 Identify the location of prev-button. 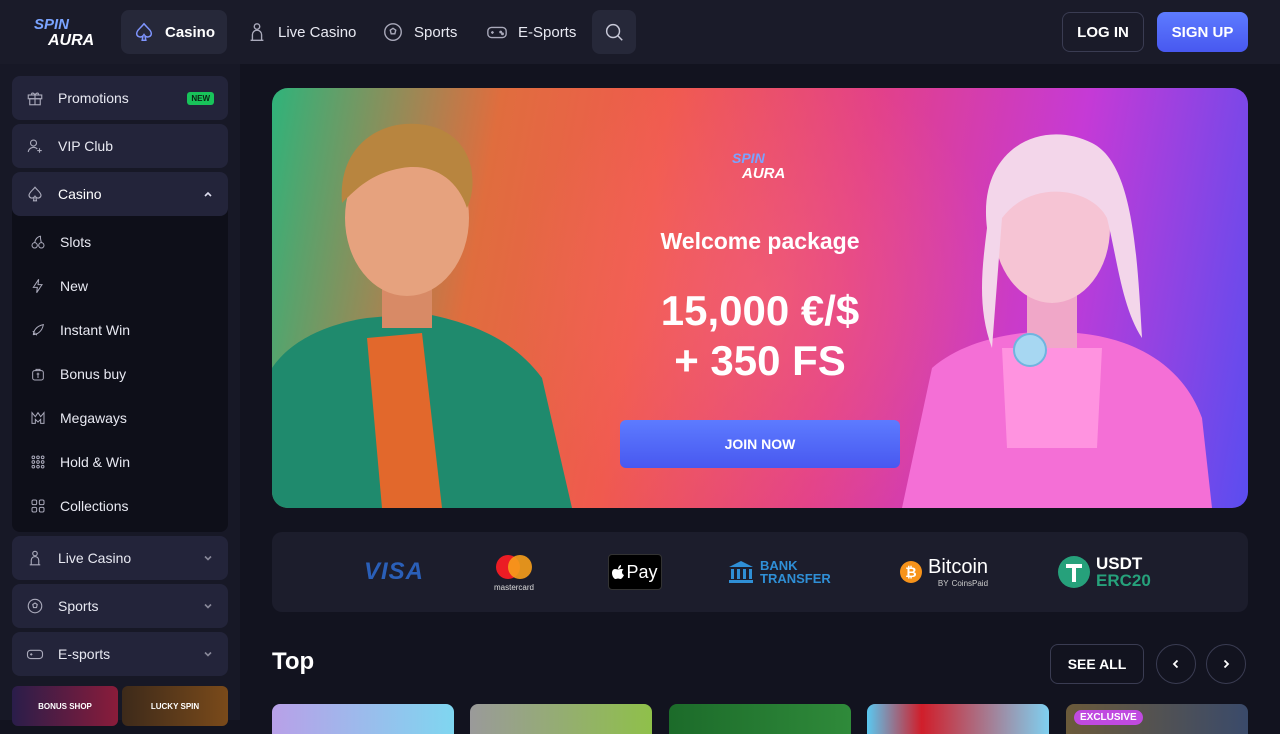
(1176, 664).